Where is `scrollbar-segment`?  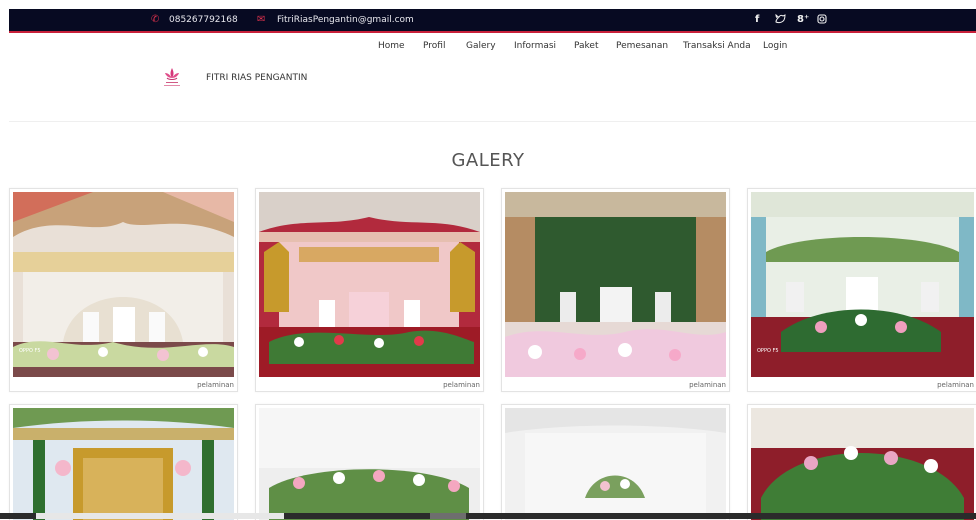 scrollbar-segment is located at coordinates (448, 516).